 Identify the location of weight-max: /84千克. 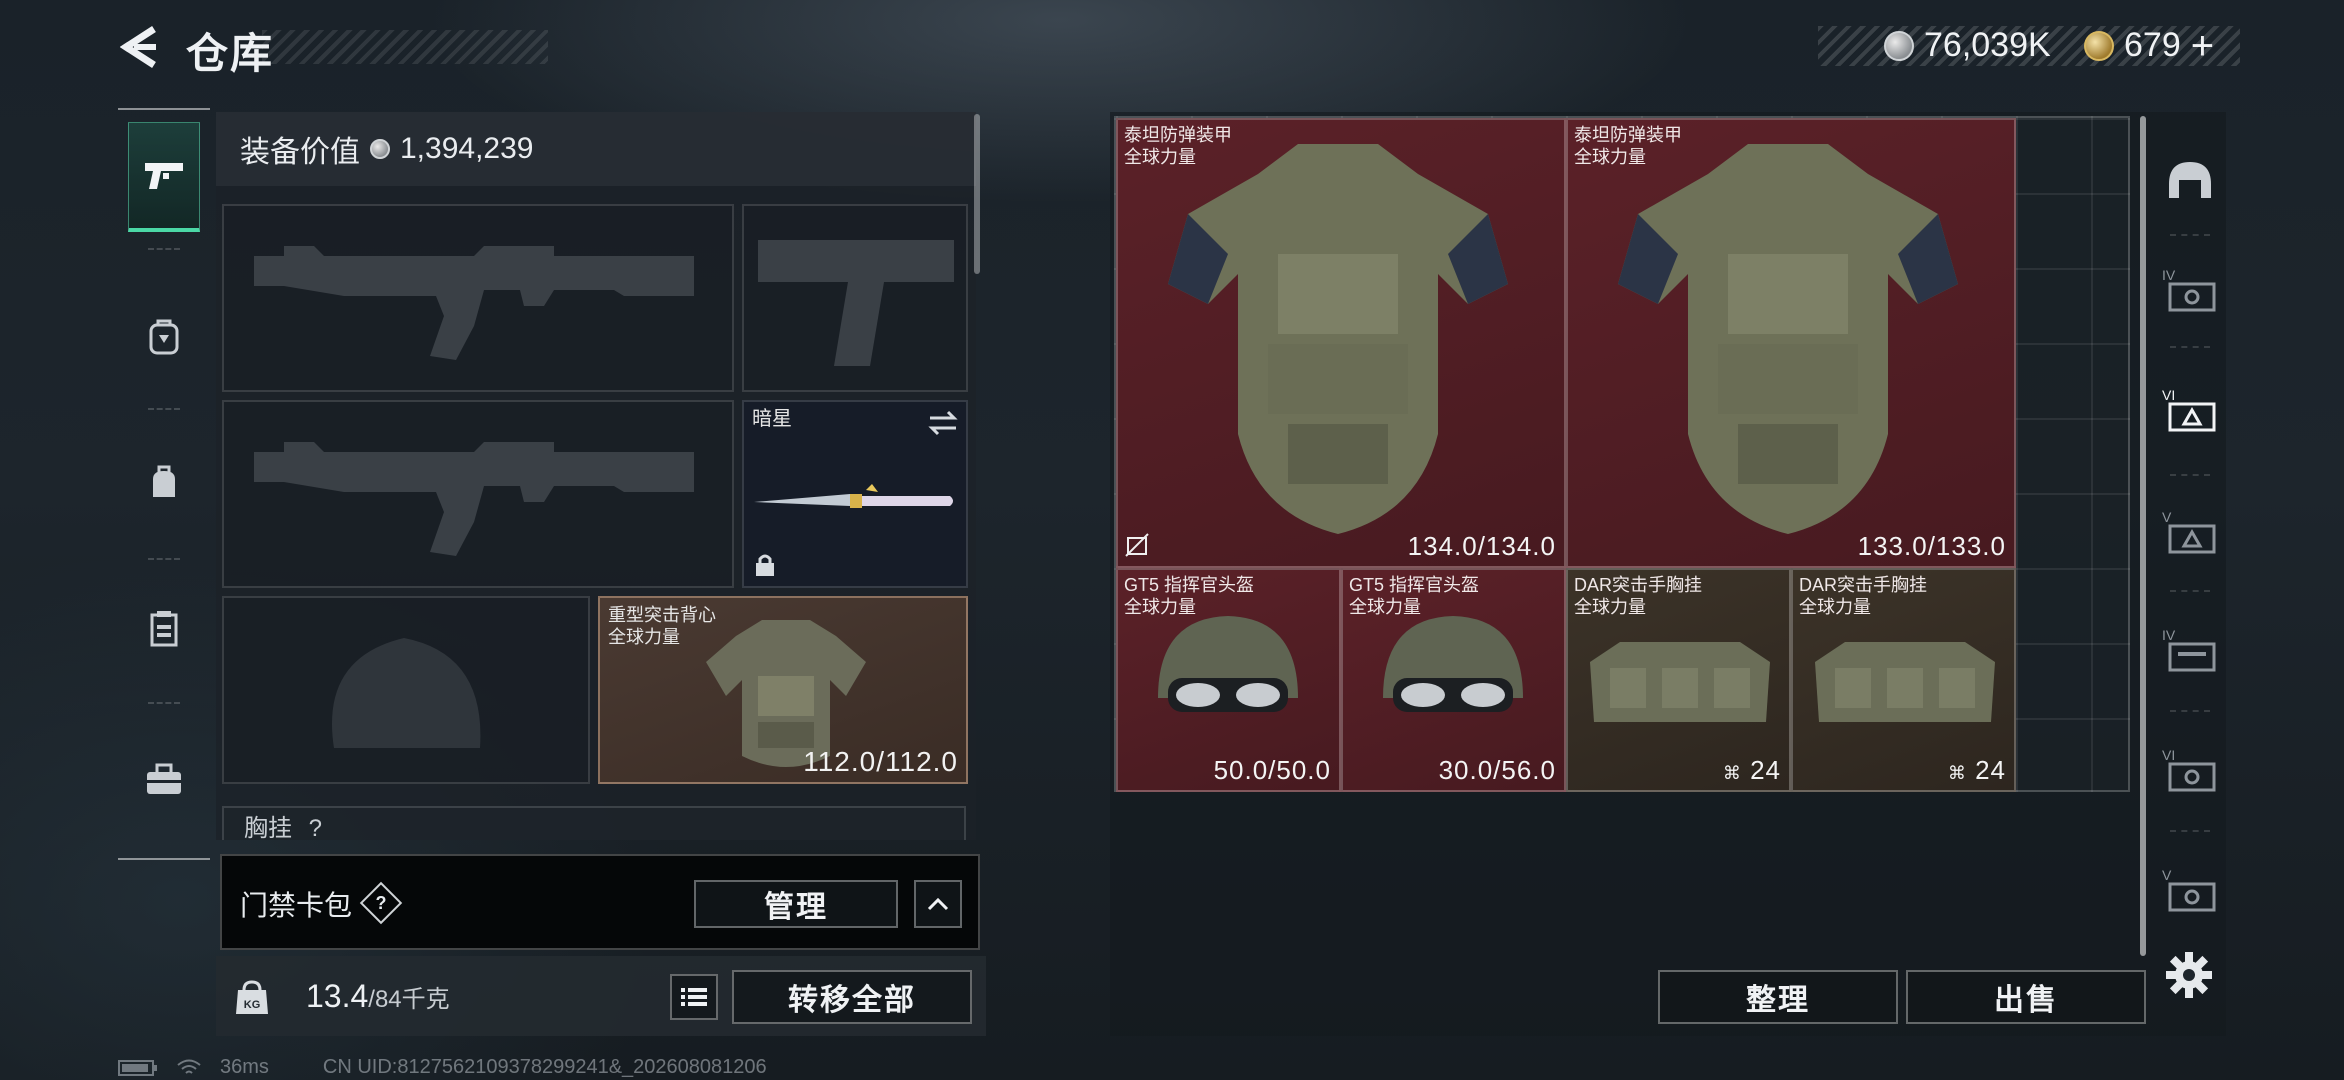
(409, 999).